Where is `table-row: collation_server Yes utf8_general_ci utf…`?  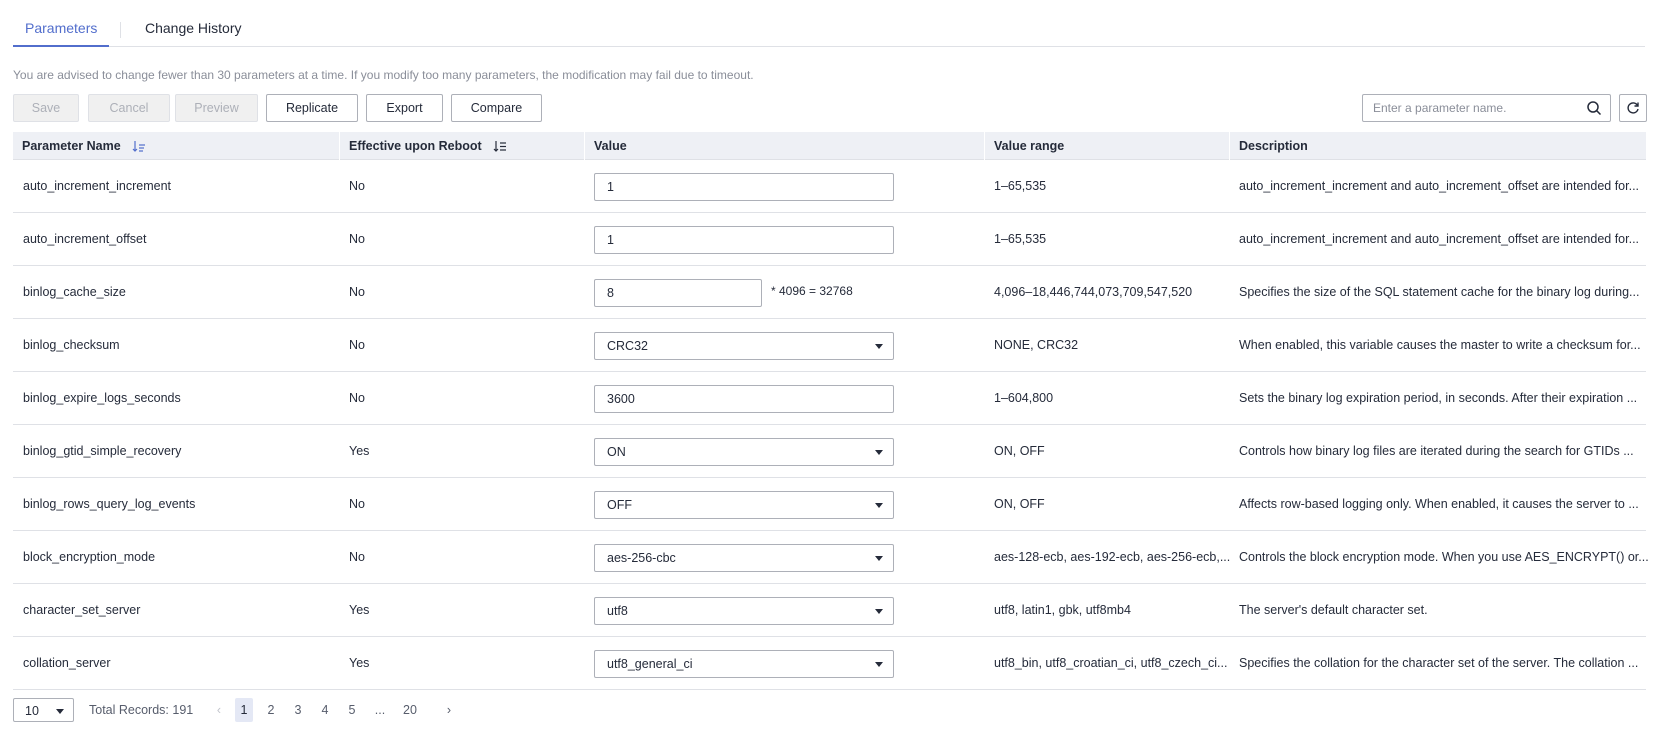
table-row: collation_server Yes utf8_general_ci utf… is located at coordinates (829, 663).